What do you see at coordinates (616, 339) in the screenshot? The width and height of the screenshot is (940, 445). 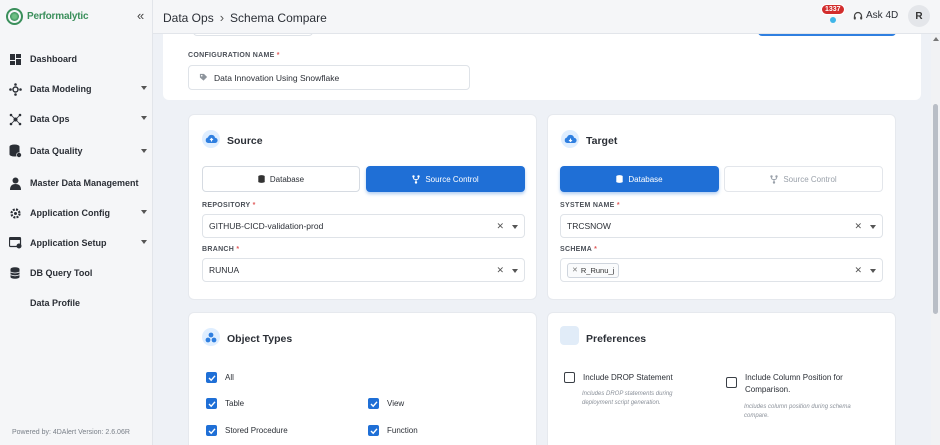 I see `preferences-title: Preferences` at bounding box center [616, 339].